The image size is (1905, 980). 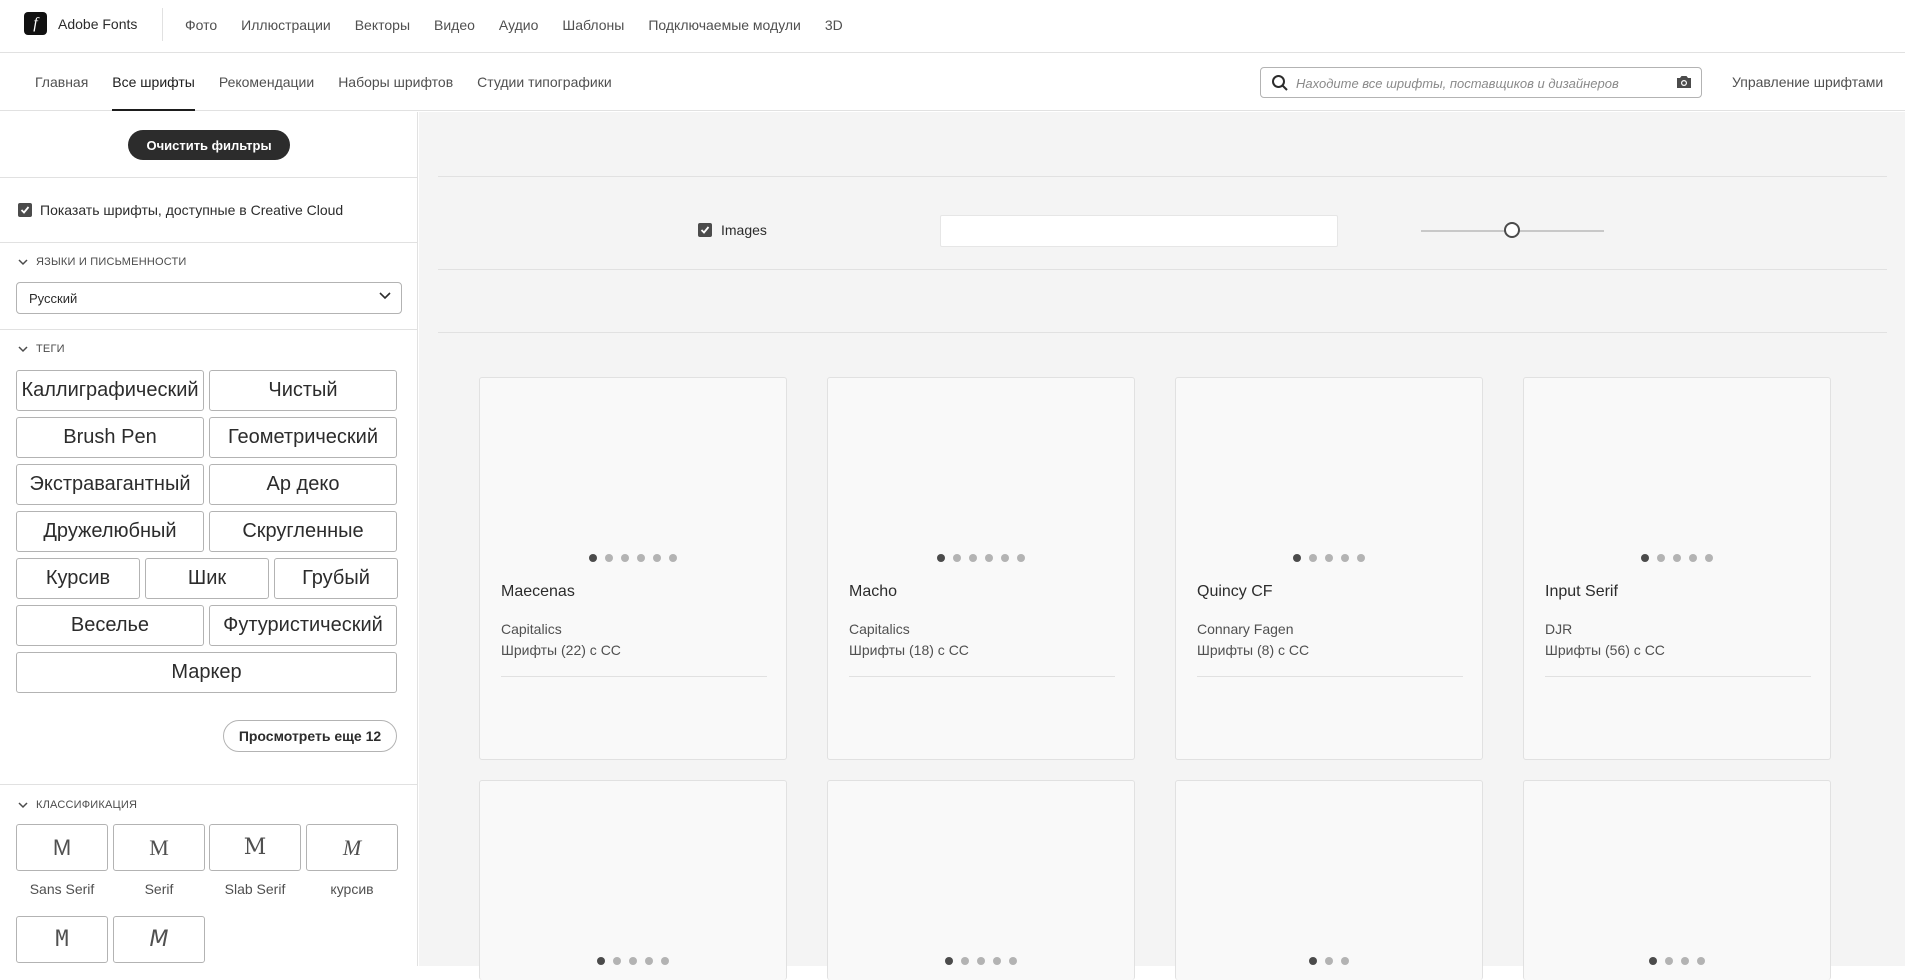 What do you see at coordinates (303, 390) in the screenshot?
I see `tag-clean: Чистый` at bounding box center [303, 390].